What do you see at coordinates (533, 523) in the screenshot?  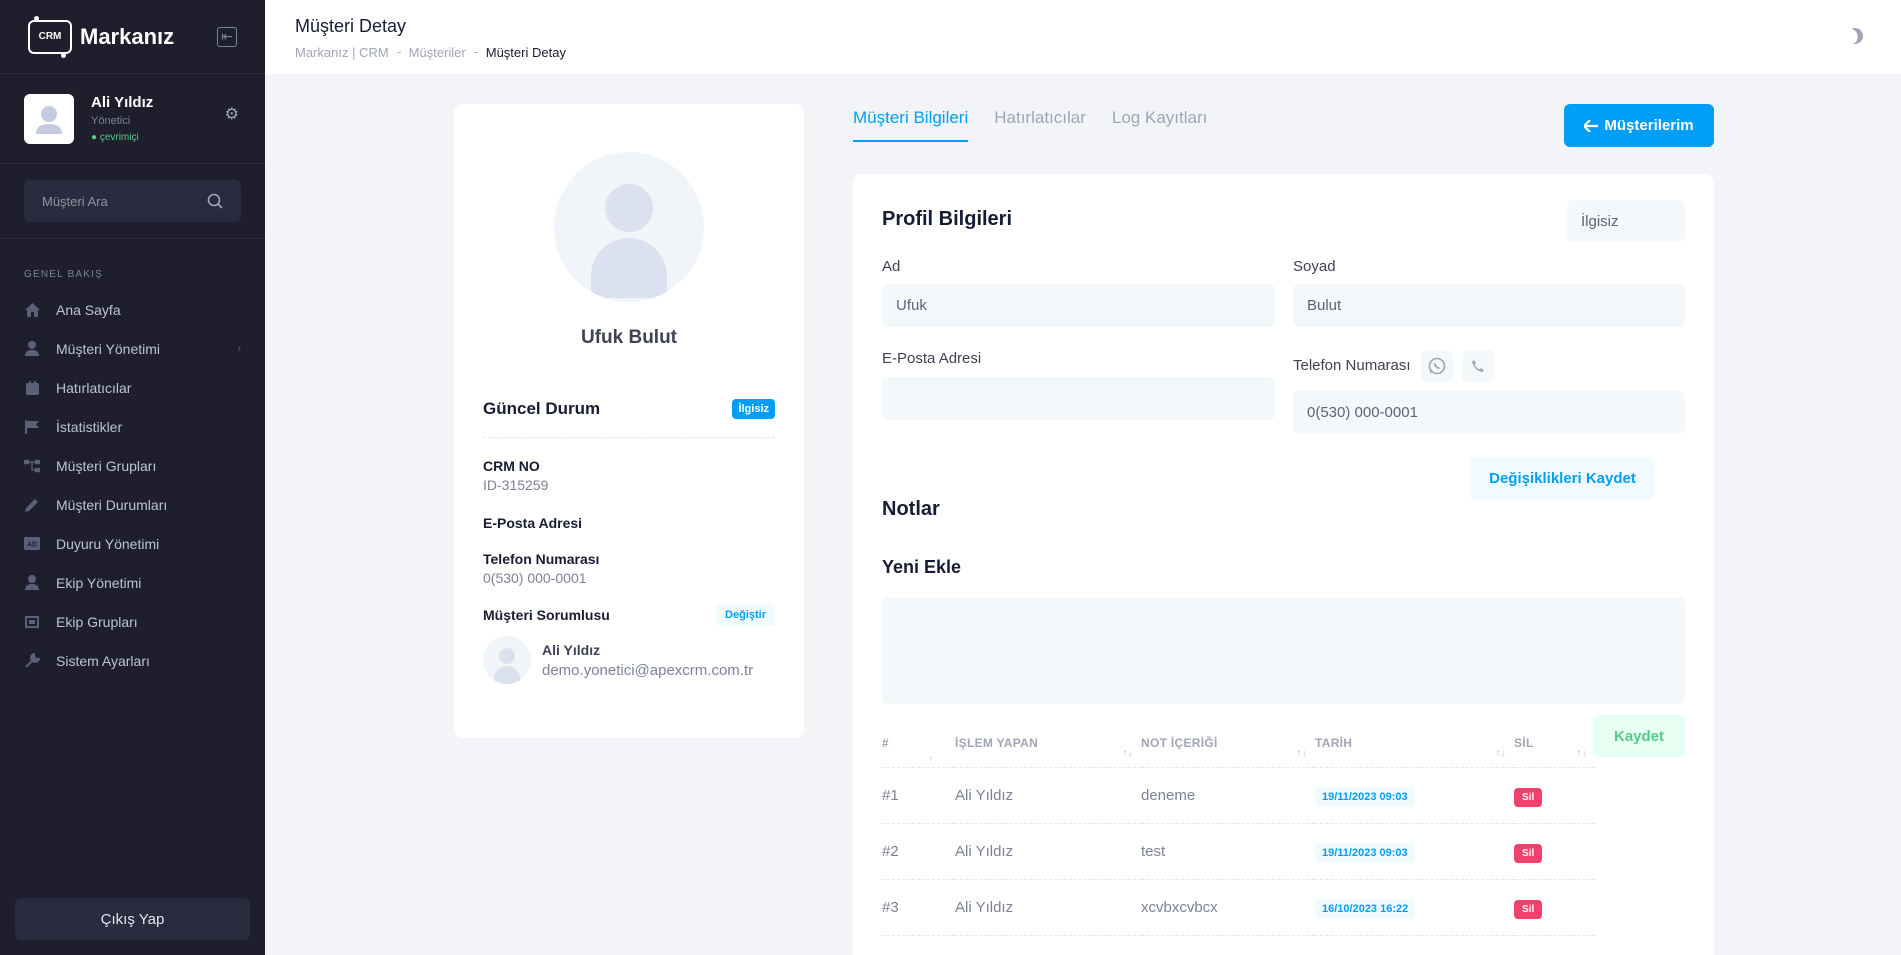 I see `email-label: E-Posta Adresi` at bounding box center [533, 523].